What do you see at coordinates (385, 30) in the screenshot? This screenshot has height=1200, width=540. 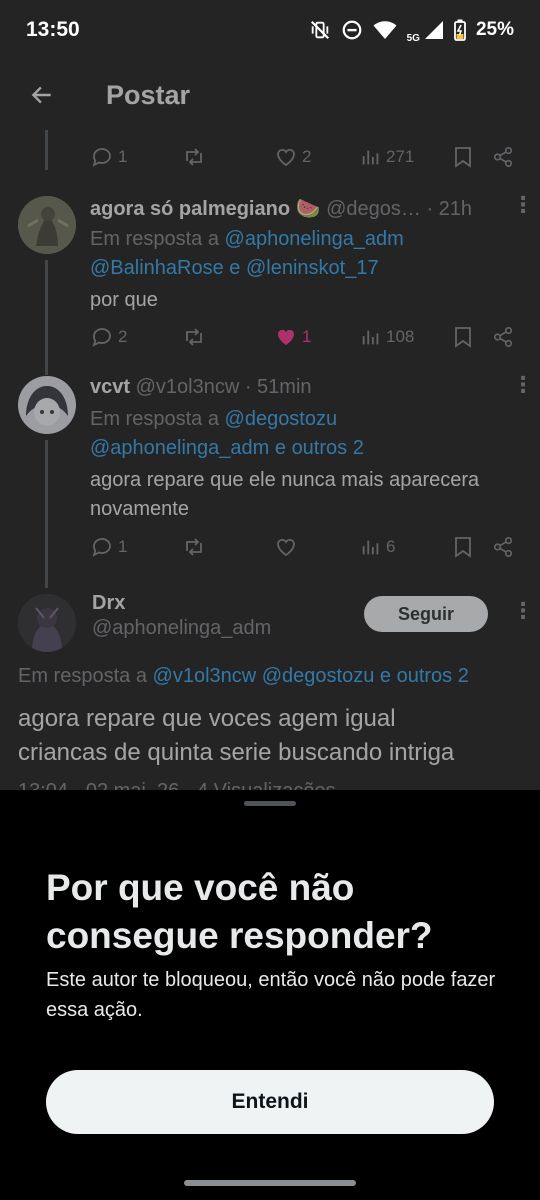 I see `wifi-icon` at bounding box center [385, 30].